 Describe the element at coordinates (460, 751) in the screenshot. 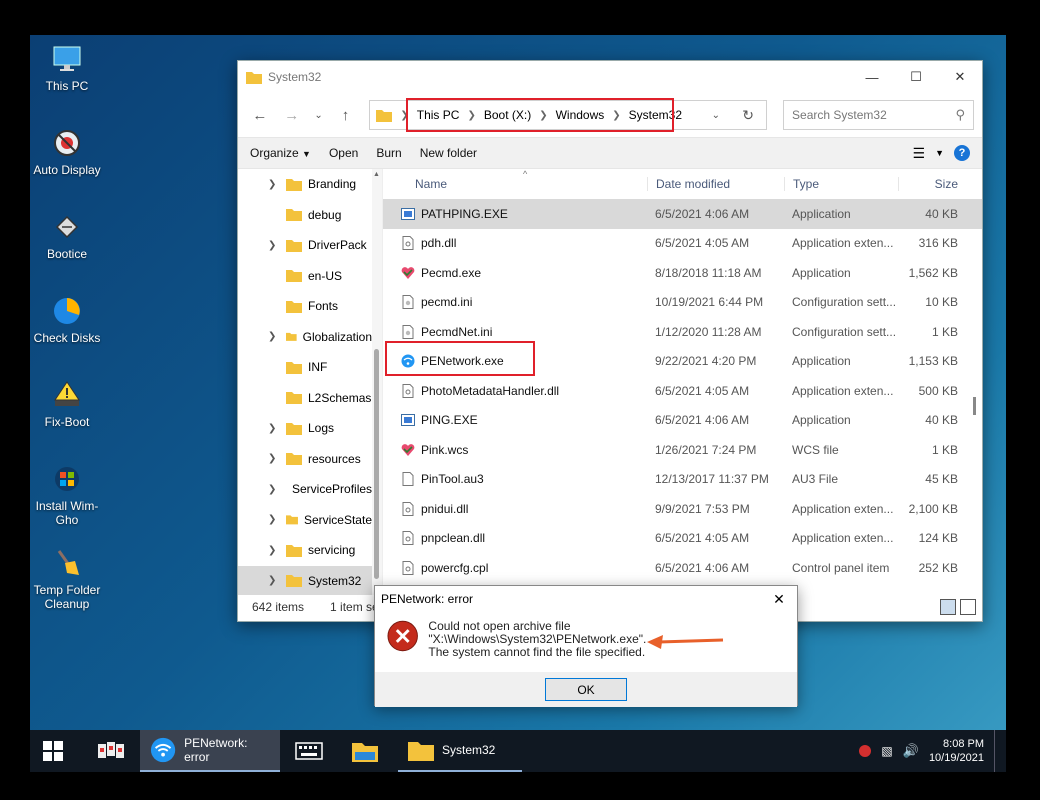

I see `taskbar-task-system32: System32` at that location.